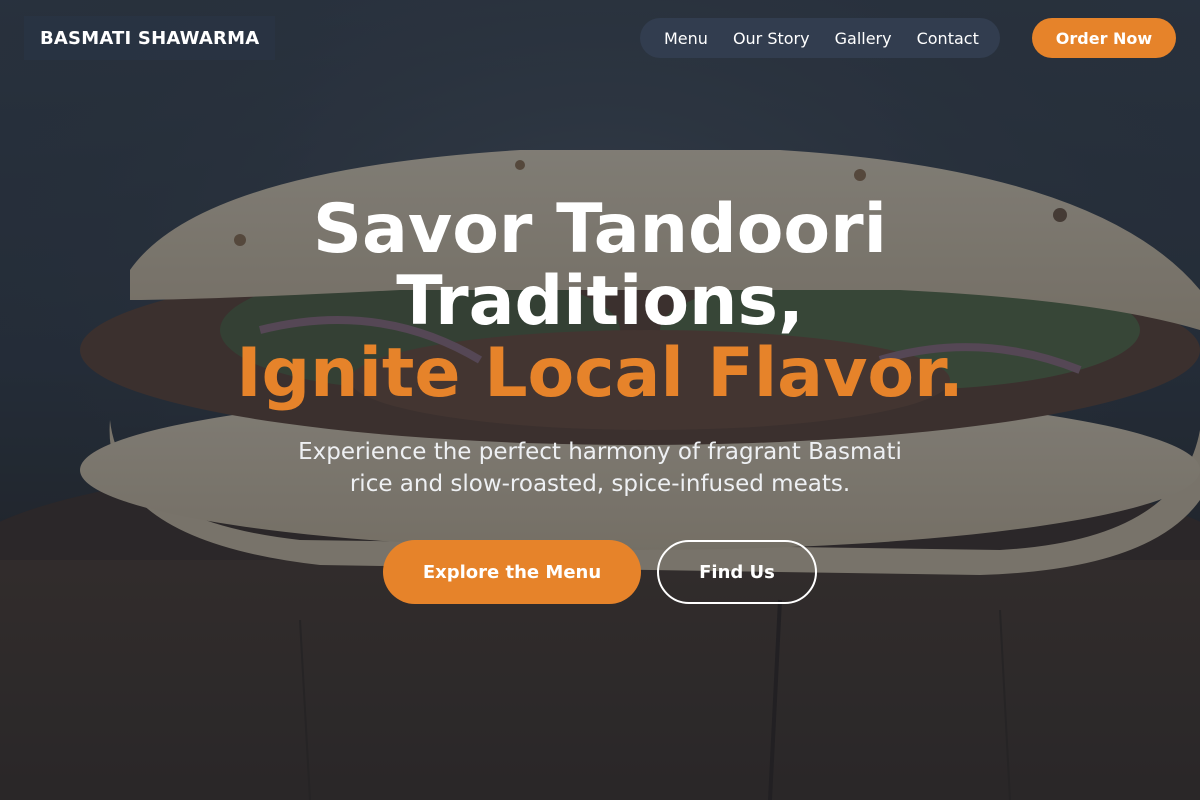 Image resolution: width=1200 pixels, height=800 pixels. What do you see at coordinates (863, 38) in the screenshot?
I see `nav-link-gallery: Gallery` at bounding box center [863, 38].